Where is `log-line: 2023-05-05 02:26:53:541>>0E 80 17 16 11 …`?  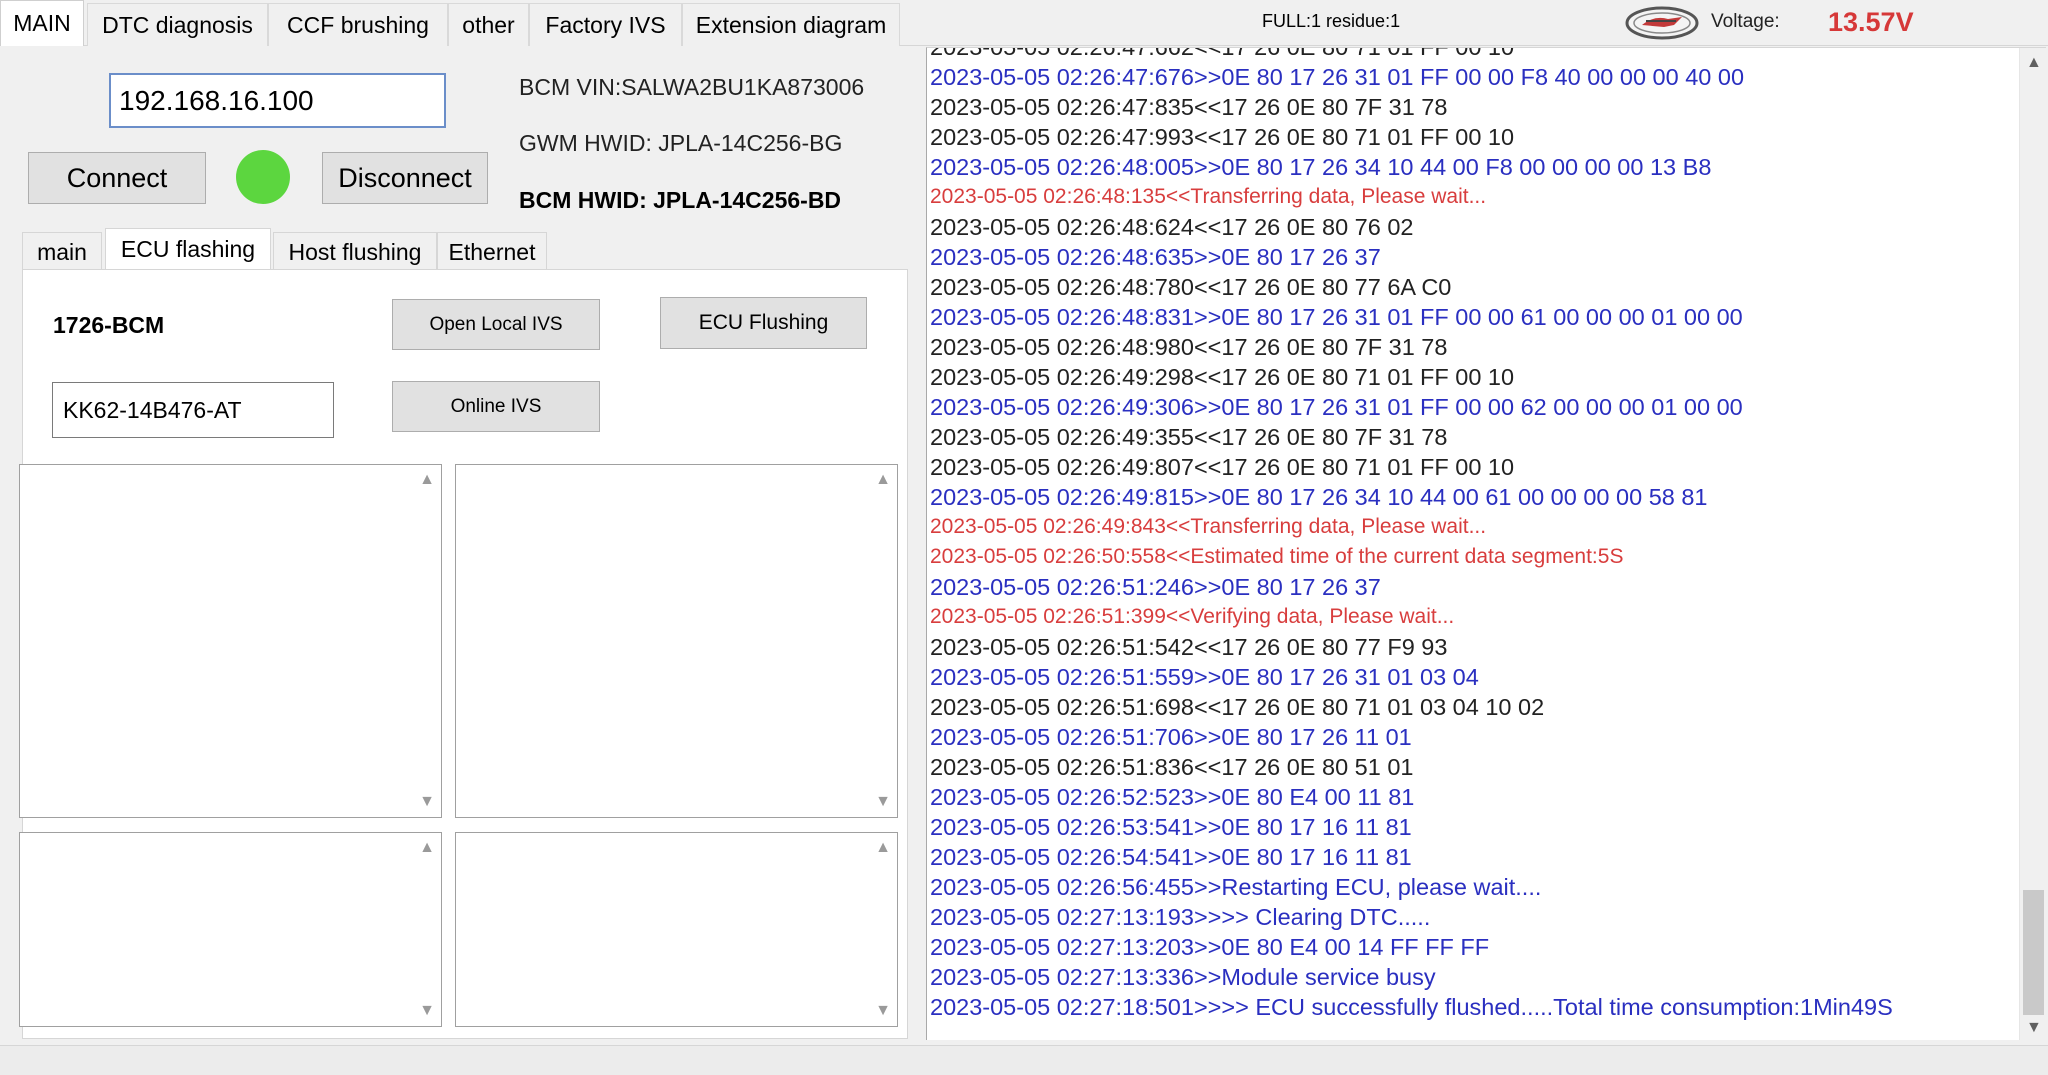 log-line: 2023-05-05 02:26:53:541>>0E 80 17 16 11 … is located at coordinates (1171, 827).